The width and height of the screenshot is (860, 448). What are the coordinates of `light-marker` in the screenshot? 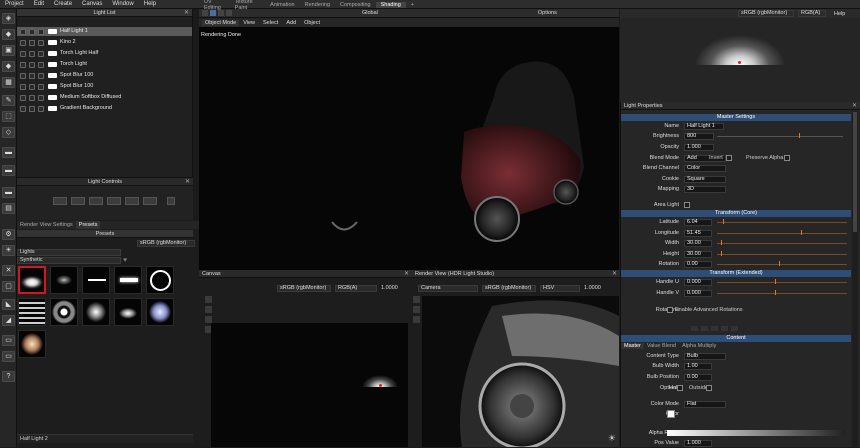 It's located at (380, 385).